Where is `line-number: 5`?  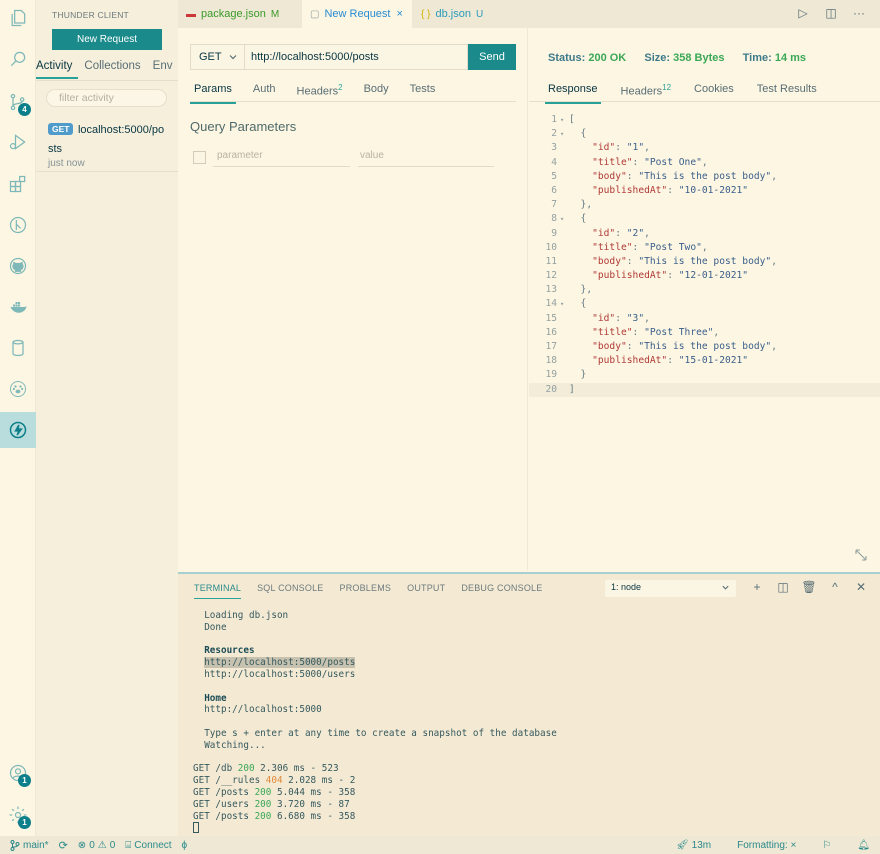 line-number: 5 is located at coordinates (554, 176).